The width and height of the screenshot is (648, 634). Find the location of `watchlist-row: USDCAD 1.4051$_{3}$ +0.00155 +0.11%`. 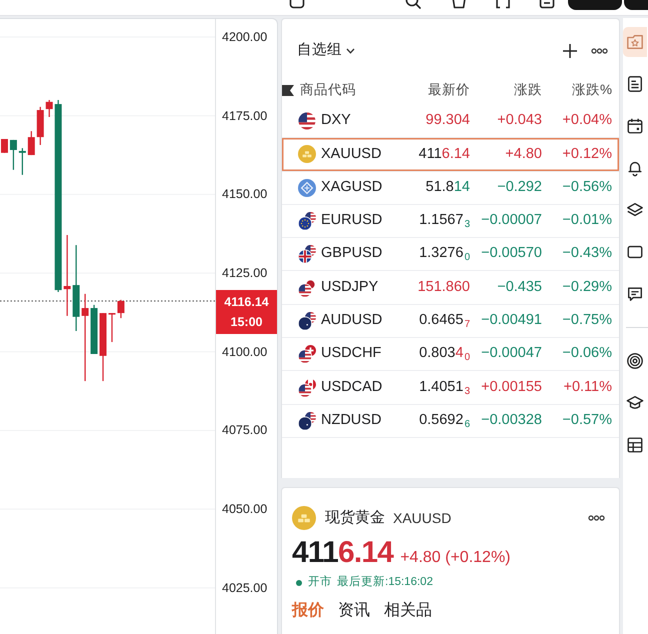

watchlist-row: USDCAD 1.4051$_{3}$ +0.00155 +0.11% is located at coordinates (450, 388).